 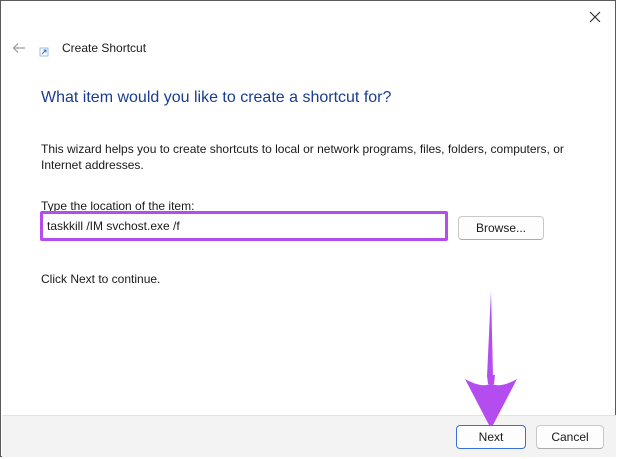 I want to click on continue-hint: Click Next to continue., so click(x=101, y=279).